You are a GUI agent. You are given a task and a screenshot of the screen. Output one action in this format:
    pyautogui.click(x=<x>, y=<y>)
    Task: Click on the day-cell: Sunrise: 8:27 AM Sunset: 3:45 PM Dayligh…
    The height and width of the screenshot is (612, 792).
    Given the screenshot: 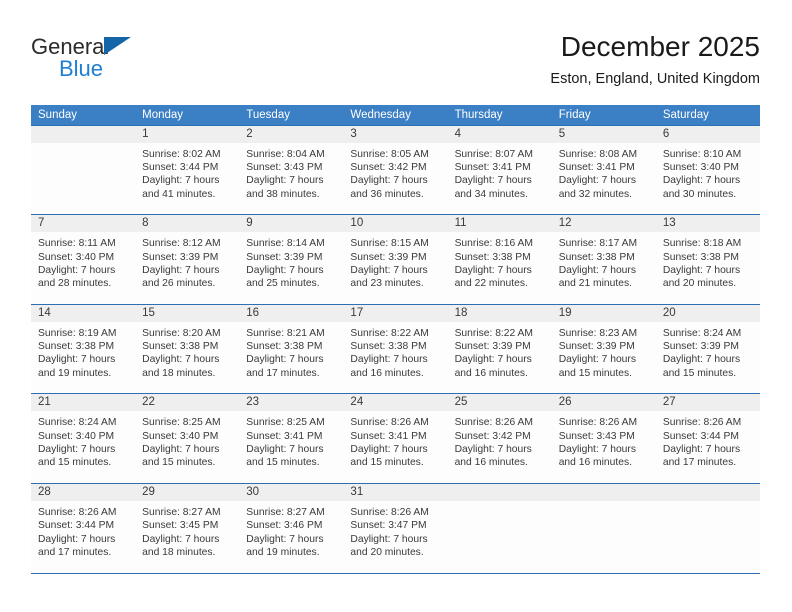 What is the action you would take?
    pyautogui.click(x=187, y=537)
    